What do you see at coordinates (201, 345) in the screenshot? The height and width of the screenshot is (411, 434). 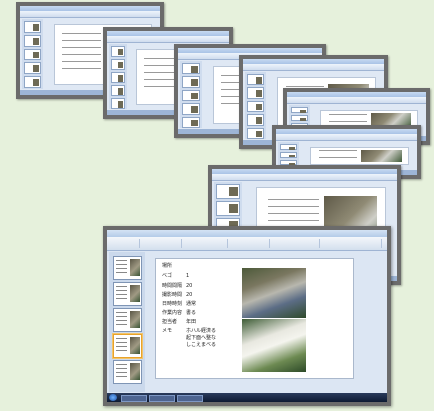 I see `slide-row: しこえまべる` at bounding box center [201, 345].